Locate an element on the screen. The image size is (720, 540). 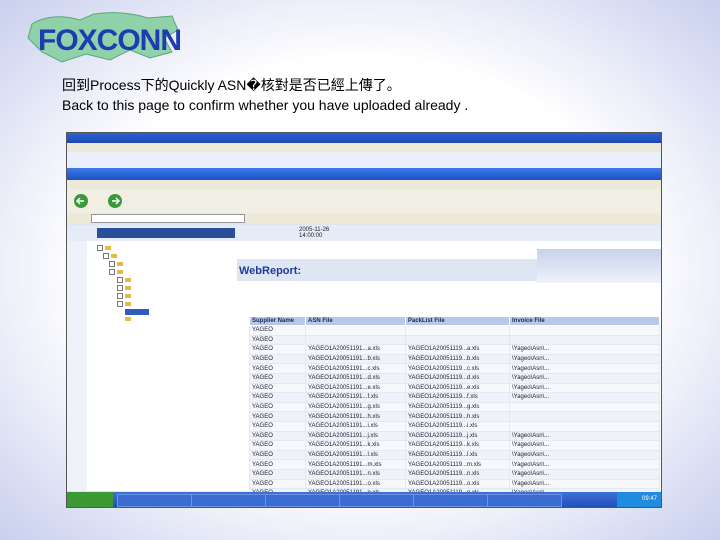
table-cell: YAGEO1A20051119...o.xls is located at coordinates (457, 484).